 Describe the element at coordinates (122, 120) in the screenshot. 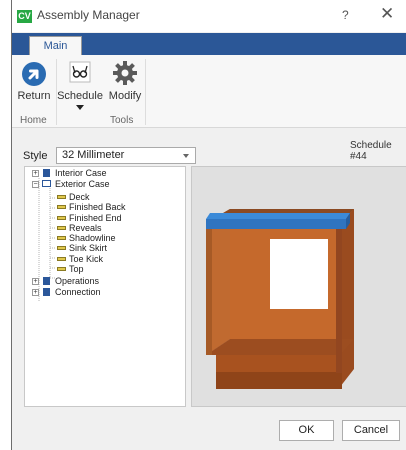

I see `group-label-tools: Tools` at that location.